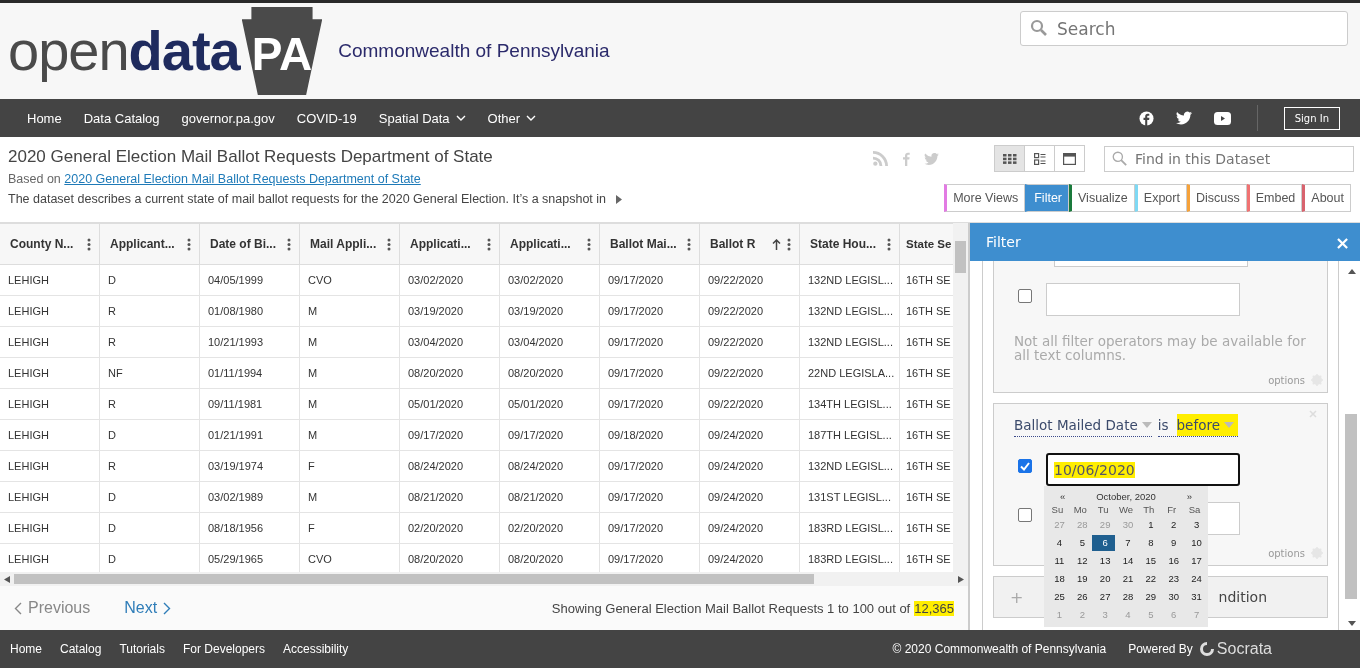  What do you see at coordinates (1126, 496) in the screenshot?
I see `month-title: October, 2020` at bounding box center [1126, 496].